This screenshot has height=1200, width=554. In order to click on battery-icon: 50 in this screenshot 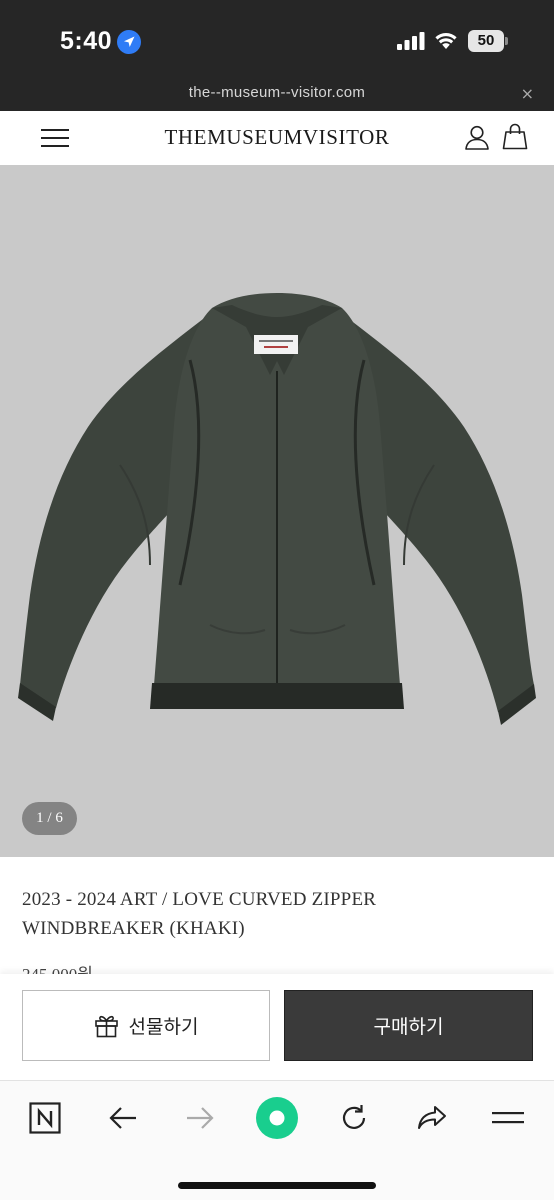, I will do `click(488, 41)`.